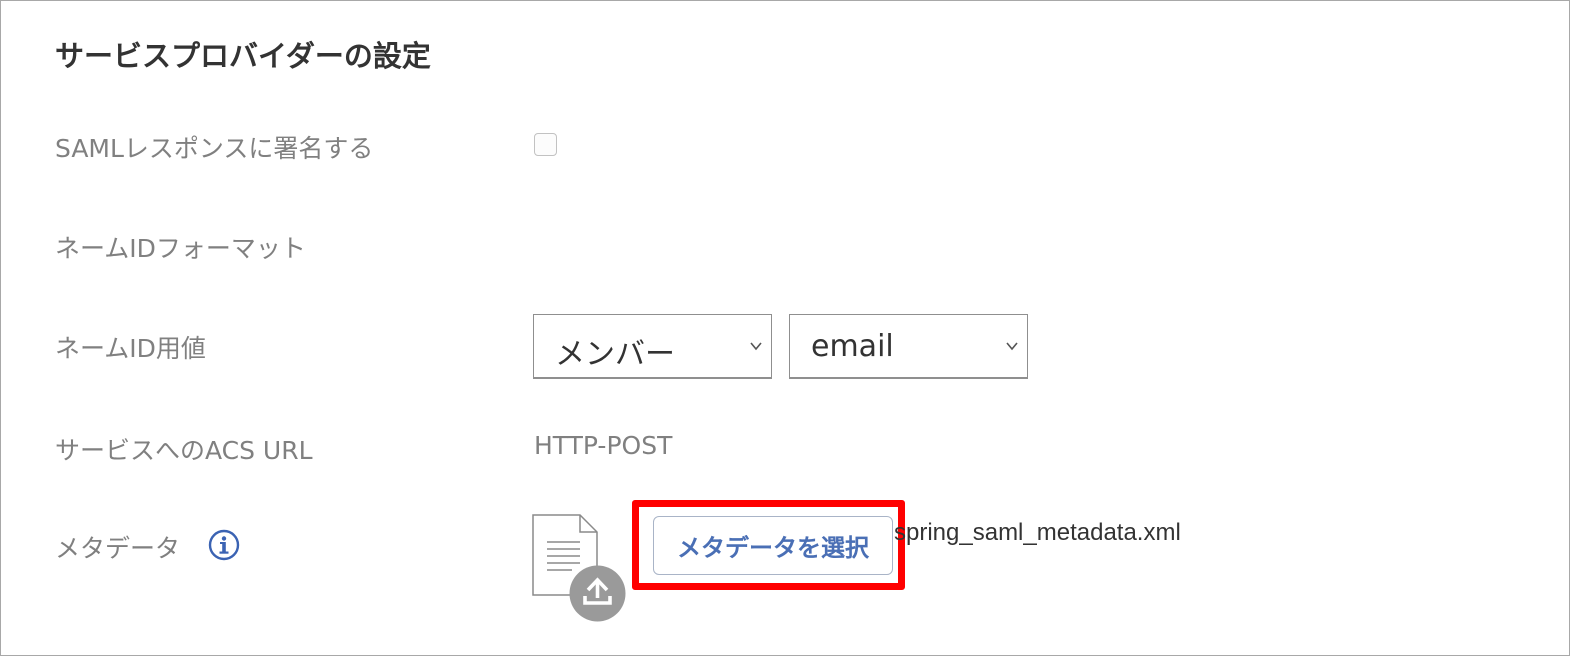 The height and width of the screenshot is (656, 1570). Describe the element at coordinates (214, 148) in the screenshot. I see `sign-response-label: SAMLレスポンスに署名する` at that location.